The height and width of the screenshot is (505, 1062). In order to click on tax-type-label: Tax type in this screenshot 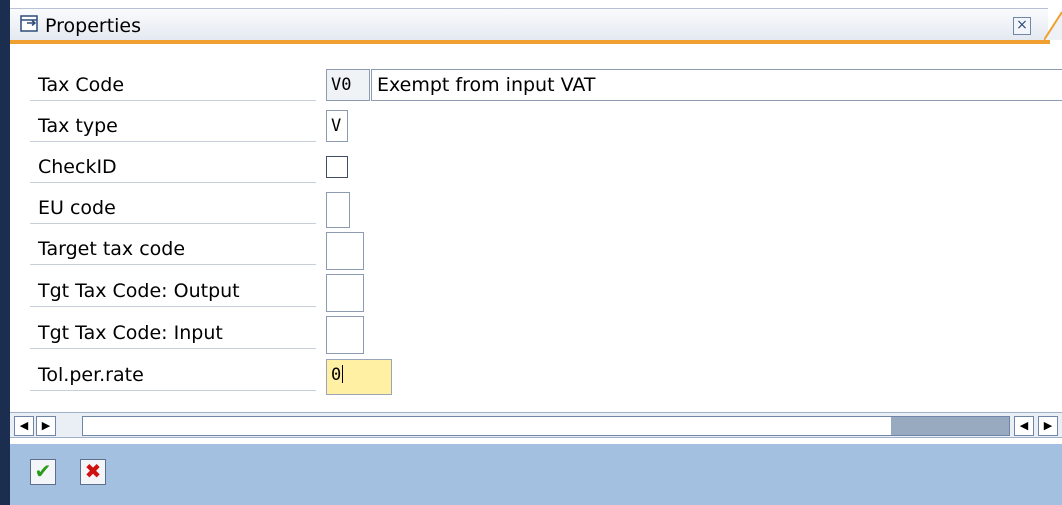, I will do `click(173, 126)`.